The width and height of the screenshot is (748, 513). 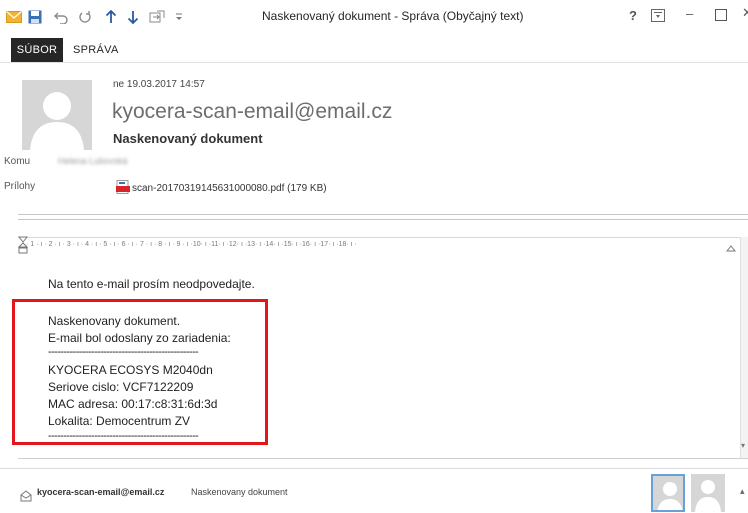 What do you see at coordinates (140, 372) in the screenshot?
I see `highlight-box` at bounding box center [140, 372].